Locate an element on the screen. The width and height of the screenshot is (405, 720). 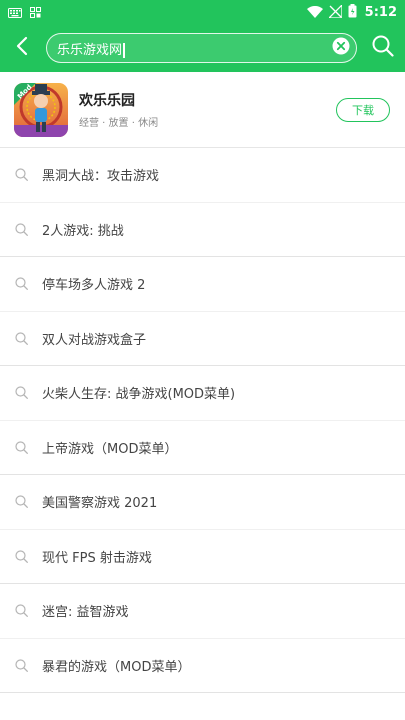
back-button is located at coordinates (22, 48).